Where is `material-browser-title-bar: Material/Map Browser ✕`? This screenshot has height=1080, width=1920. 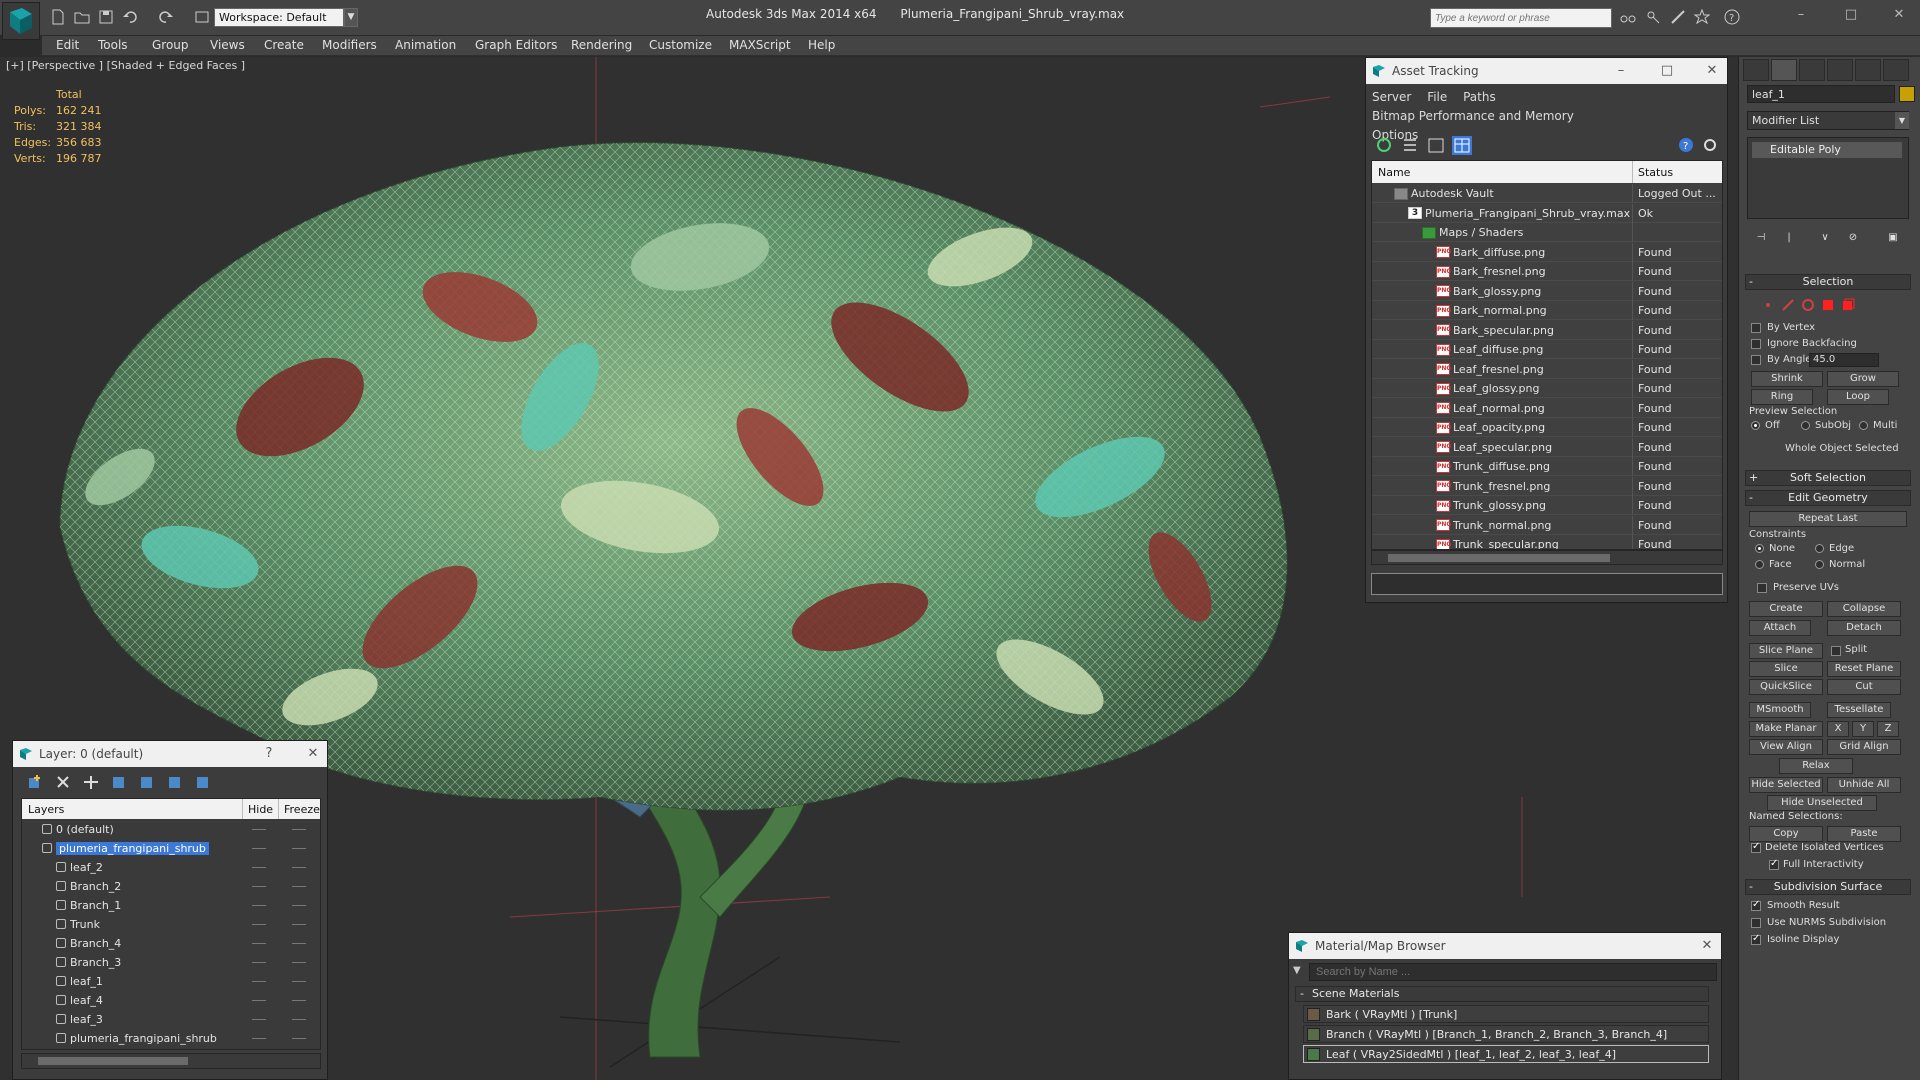
material-browser-title-bar: Material/Map Browser ✕ is located at coordinates (1505, 946).